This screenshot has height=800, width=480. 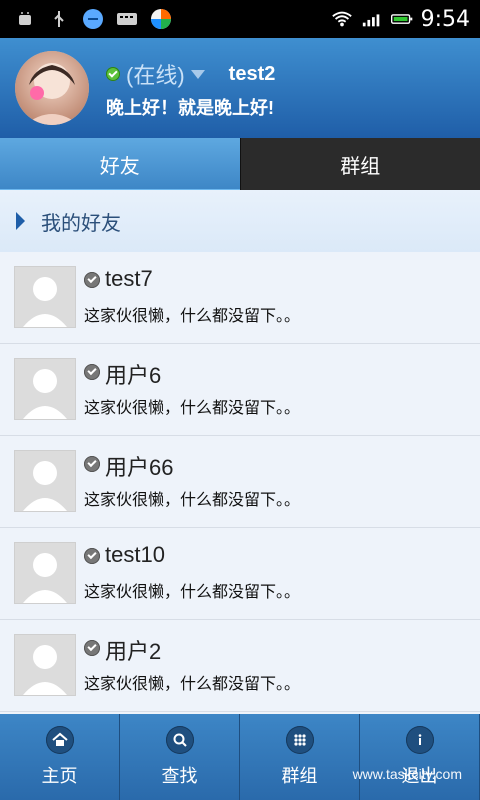 What do you see at coordinates (81, 223) in the screenshot?
I see `group-title: 我的好友` at bounding box center [81, 223].